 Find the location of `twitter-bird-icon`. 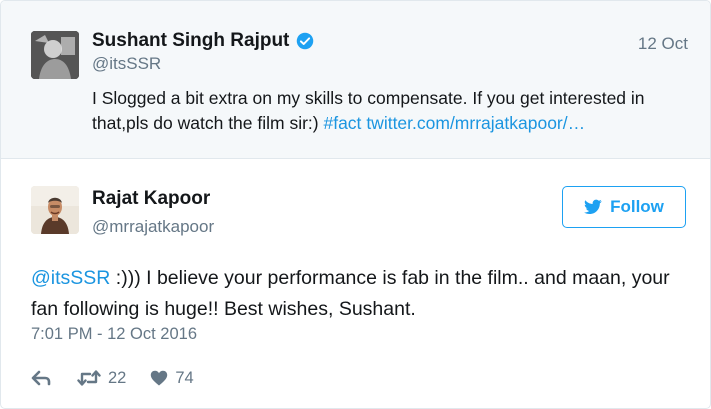

twitter-bird-icon is located at coordinates (593, 207).